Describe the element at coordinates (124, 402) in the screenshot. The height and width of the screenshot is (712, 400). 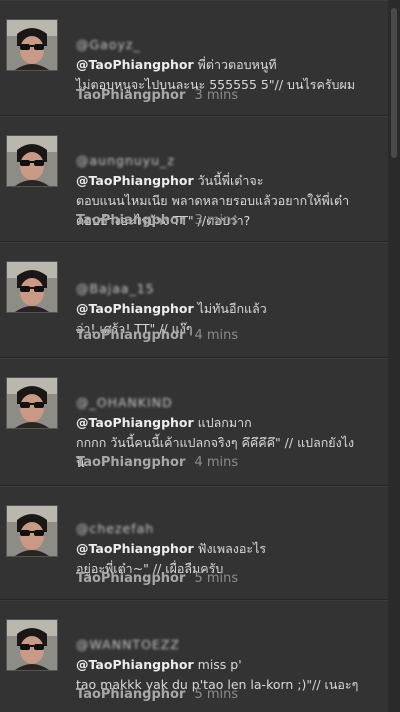
I see `blurred-mention: @_OHANKIND` at that location.